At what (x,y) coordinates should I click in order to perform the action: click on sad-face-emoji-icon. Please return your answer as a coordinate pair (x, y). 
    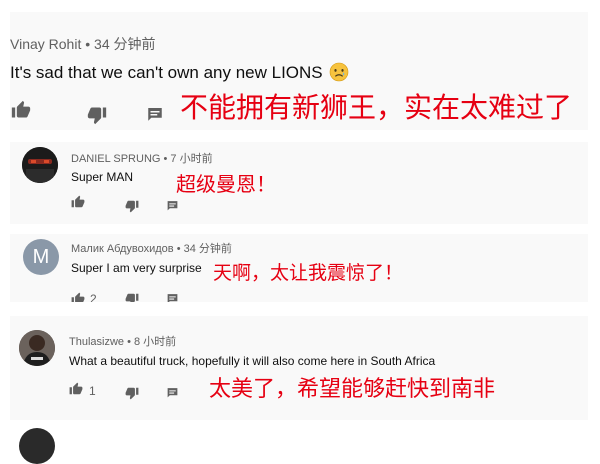
    Looking at the image, I should click on (339, 72).